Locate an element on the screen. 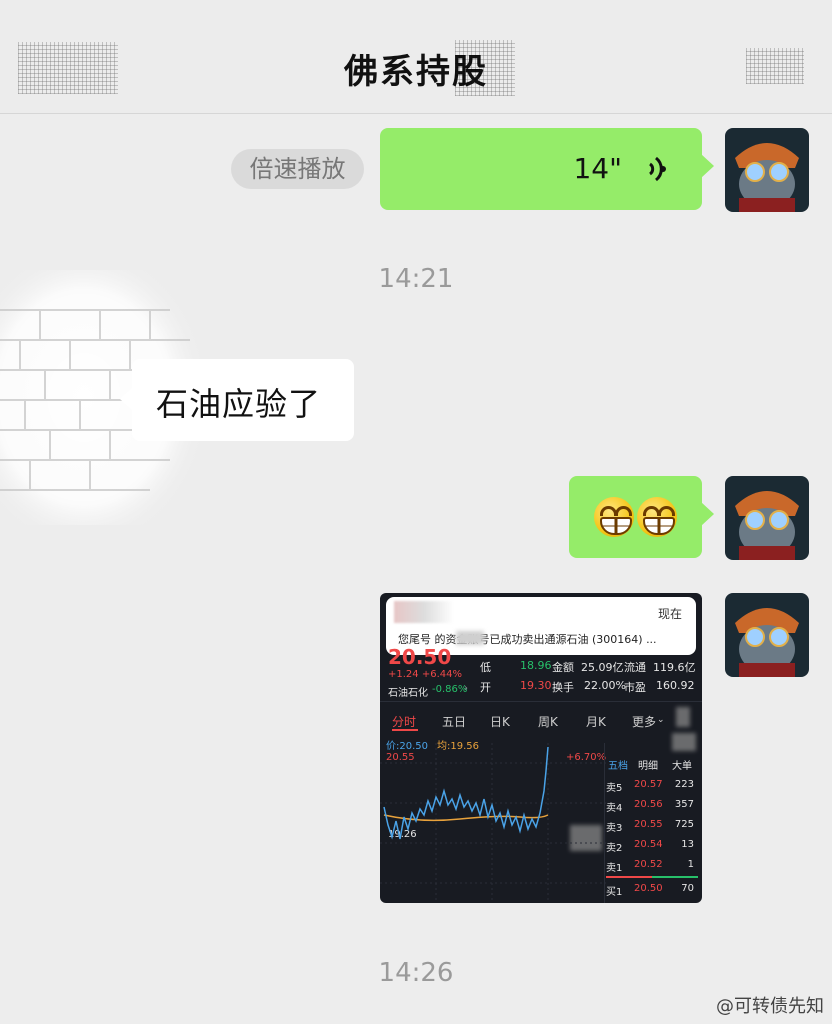  playback-speed-button: 倍速播放 is located at coordinates (297, 169).